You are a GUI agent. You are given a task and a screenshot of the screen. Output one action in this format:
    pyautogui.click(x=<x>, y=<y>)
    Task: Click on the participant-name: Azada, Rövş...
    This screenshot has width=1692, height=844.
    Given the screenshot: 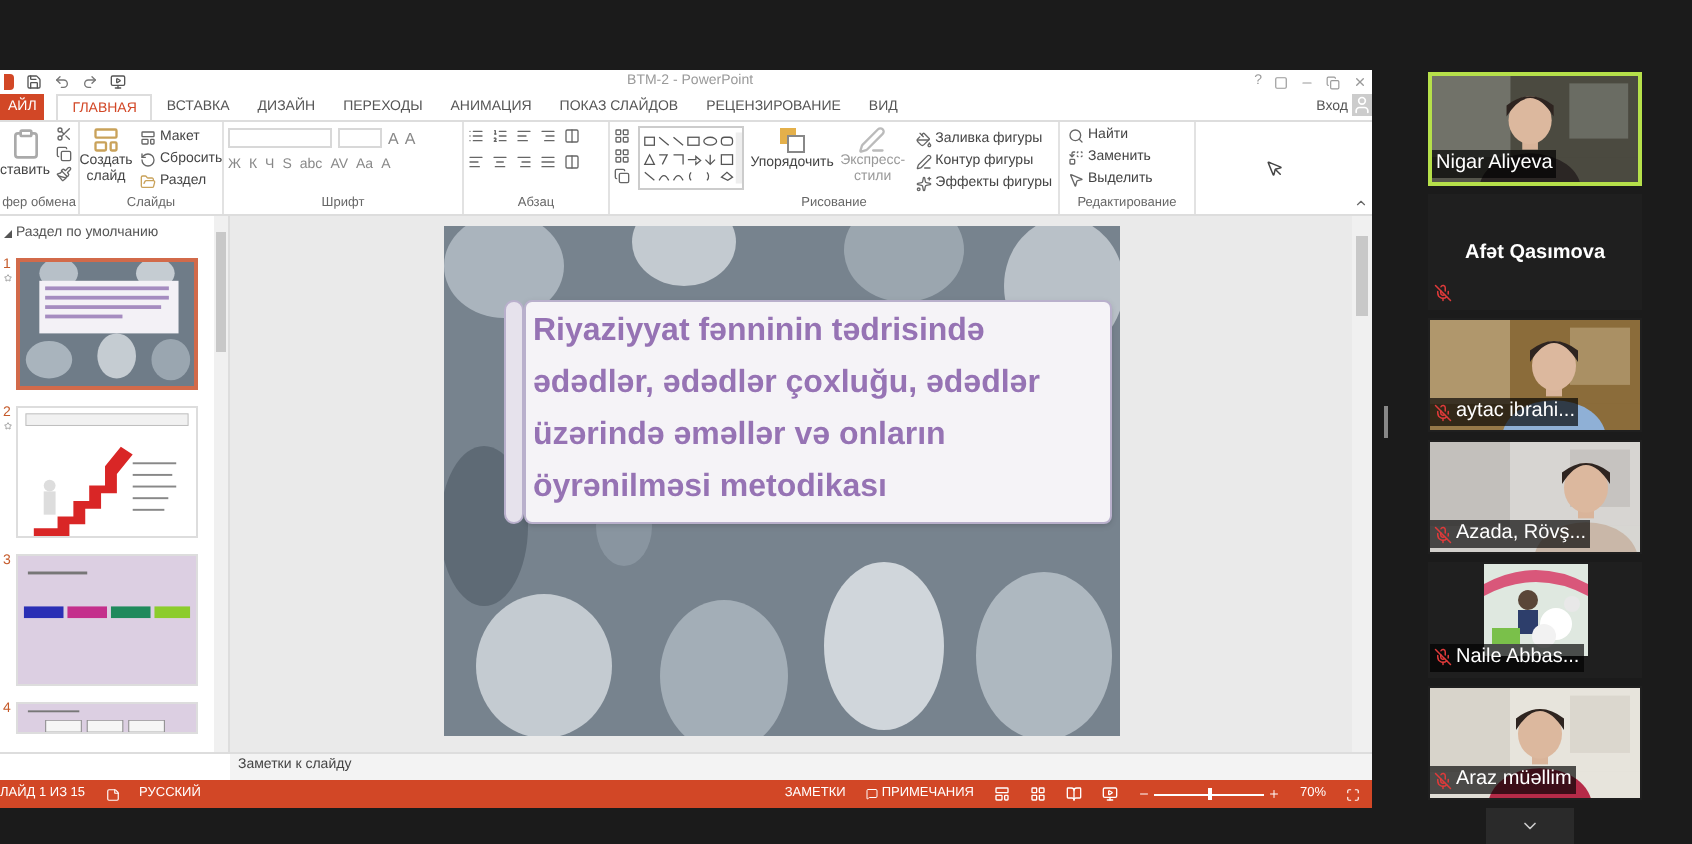 What is the action you would take?
    pyautogui.click(x=1521, y=534)
    